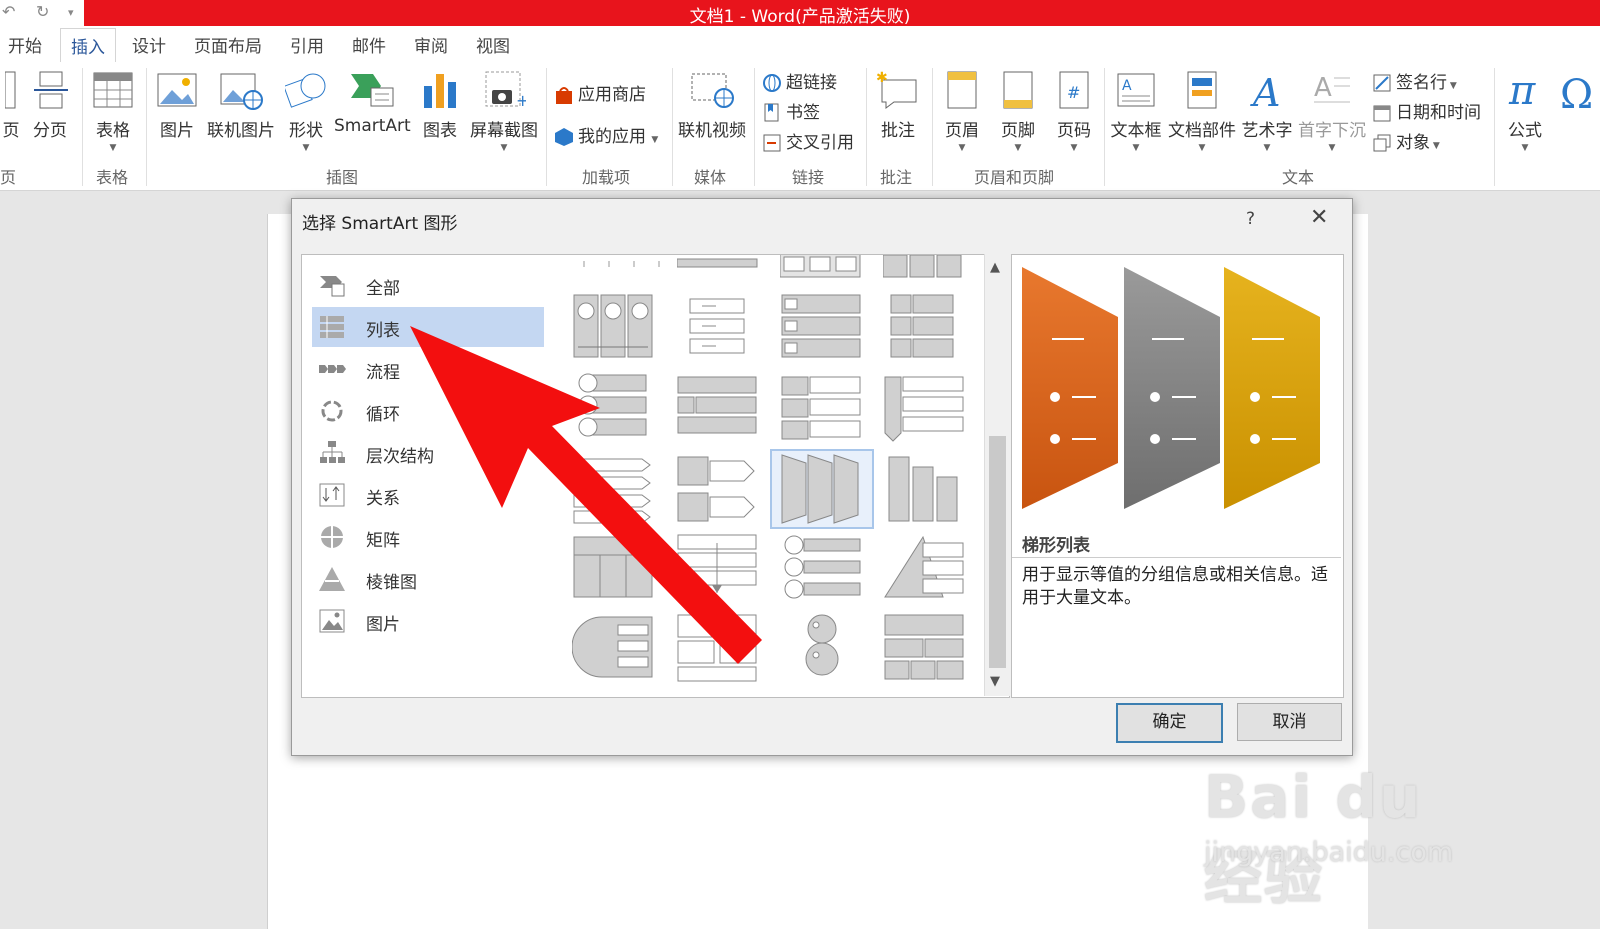 The height and width of the screenshot is (929, 1600). Describe the element at coordinates (1350, 828) in the screenshot. I see `watermark: Bai du 经验 jingyan.baidu.com` at that location.